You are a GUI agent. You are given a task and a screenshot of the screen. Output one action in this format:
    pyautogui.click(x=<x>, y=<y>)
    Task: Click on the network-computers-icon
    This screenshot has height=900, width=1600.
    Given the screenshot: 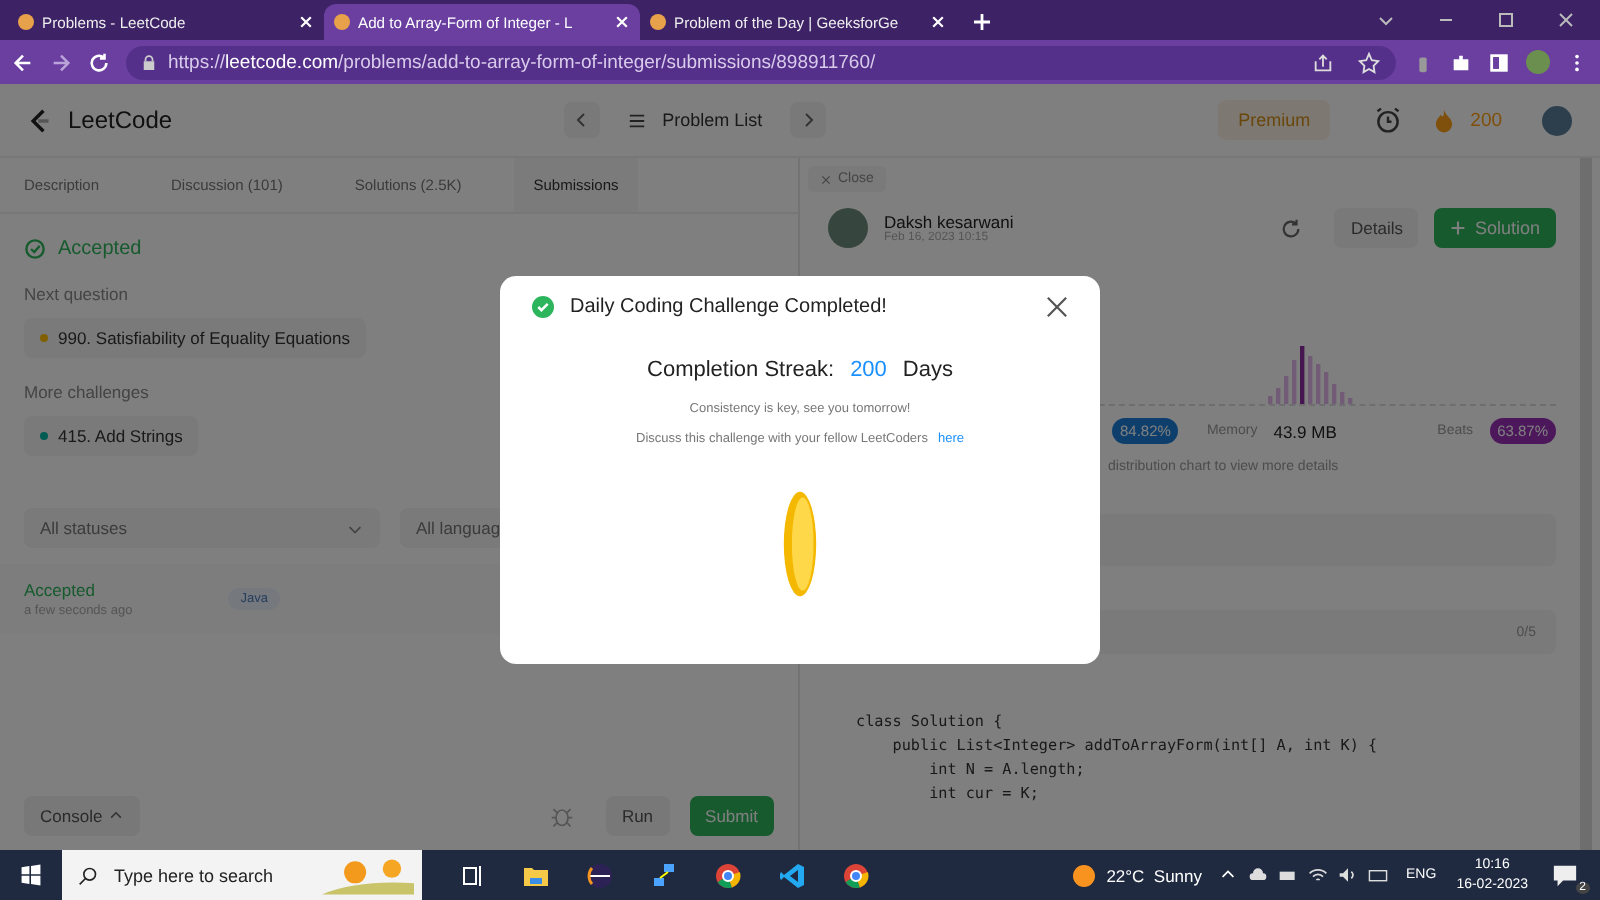 What is the action you would take?
    pyautogui.click(x=664, y=875)
    